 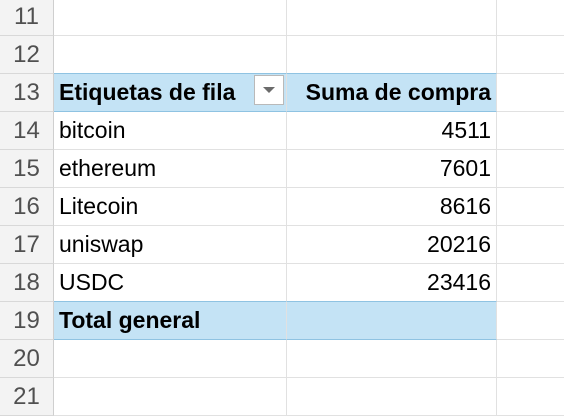 What do you see at coordinates (27, 283) in the screenshot?
I see `row-header-18: 18` at bounding box center [27, 283].